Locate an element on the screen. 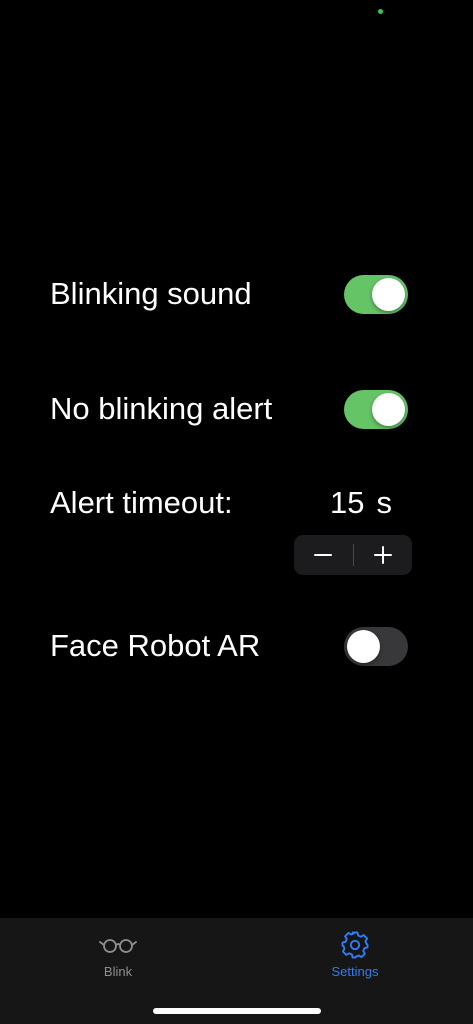  camera-indicator-dot is located at coordinates (380, 11).